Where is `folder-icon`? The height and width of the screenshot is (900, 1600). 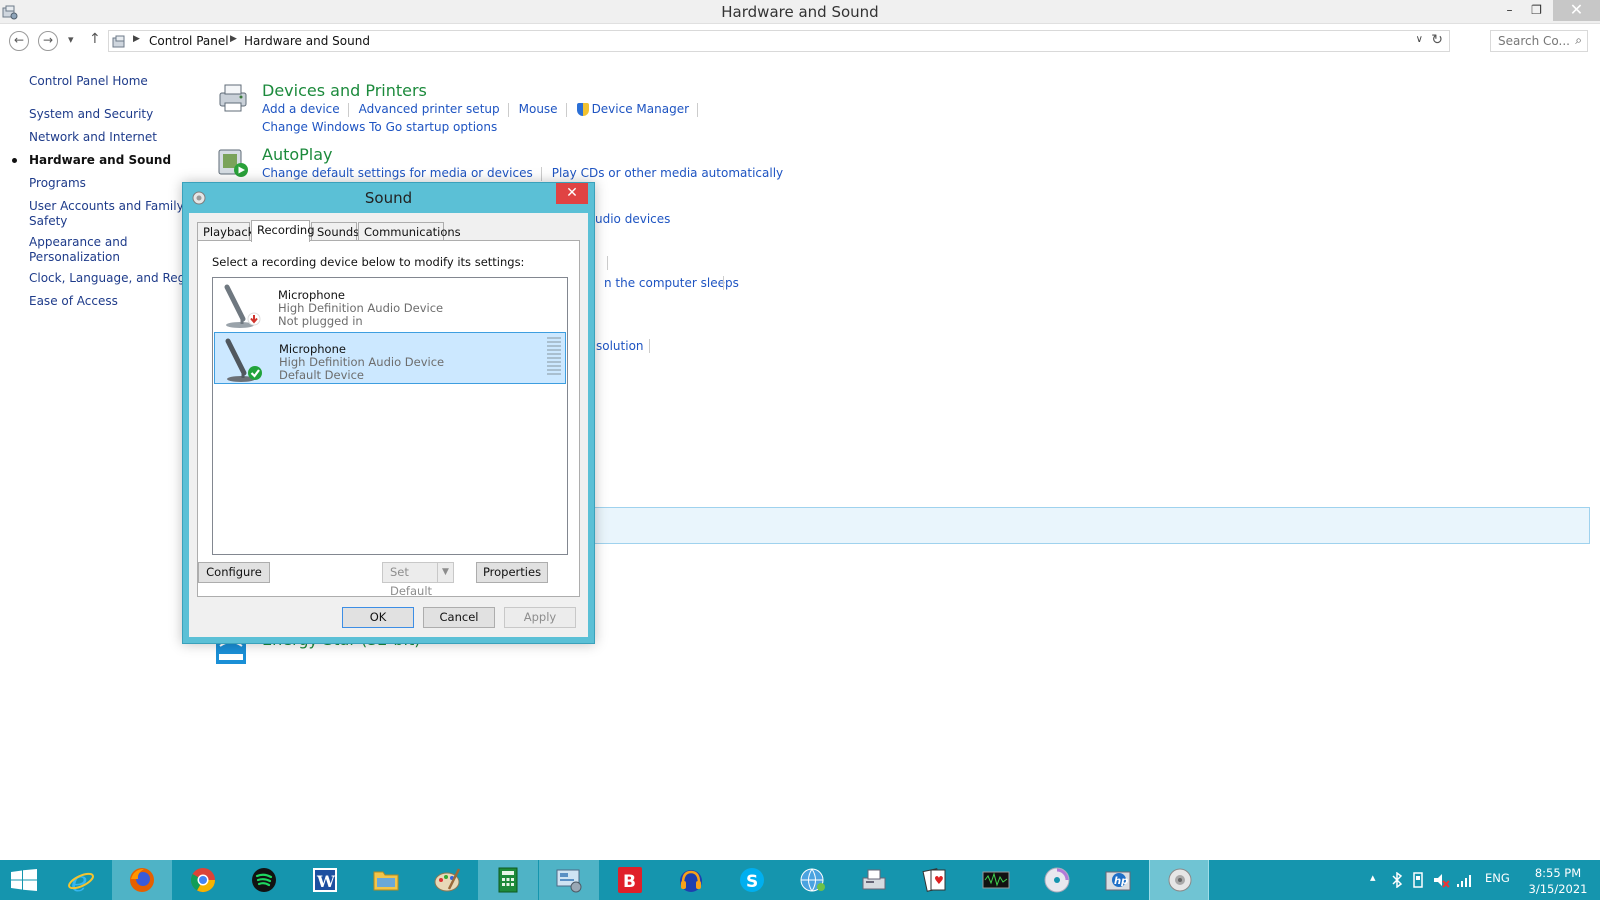
folder-icon is located at coordinates (386, 881).